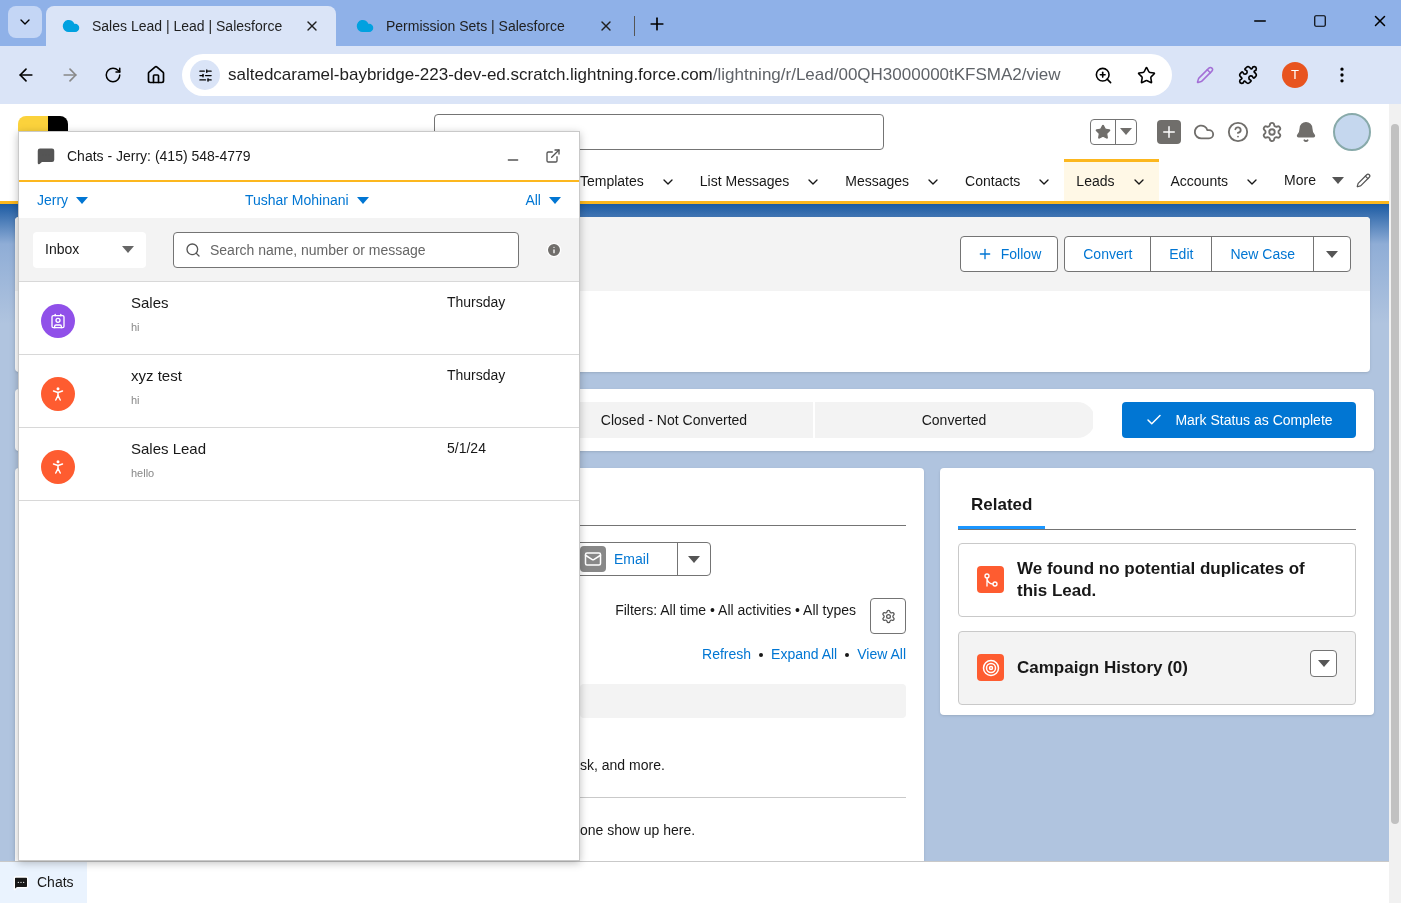 This screenshot has width=1401, height=904. What do you see at coordinates (188, 26) in the screenshot?
I see `tab-title: Sales Lead | Lead | Salesforce` at bounding box center [188, 26].